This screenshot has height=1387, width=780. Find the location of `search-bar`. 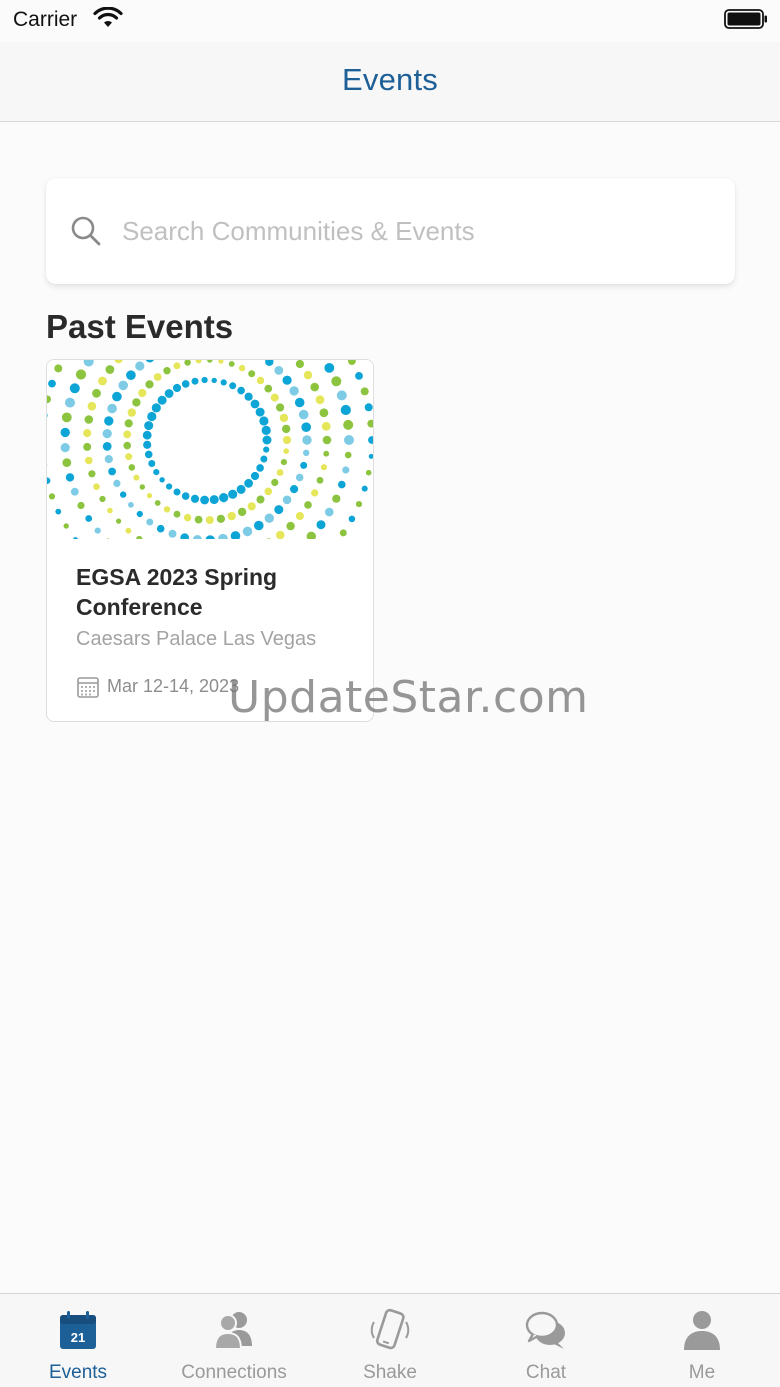

search-bar is located at coordinates (390, 231).